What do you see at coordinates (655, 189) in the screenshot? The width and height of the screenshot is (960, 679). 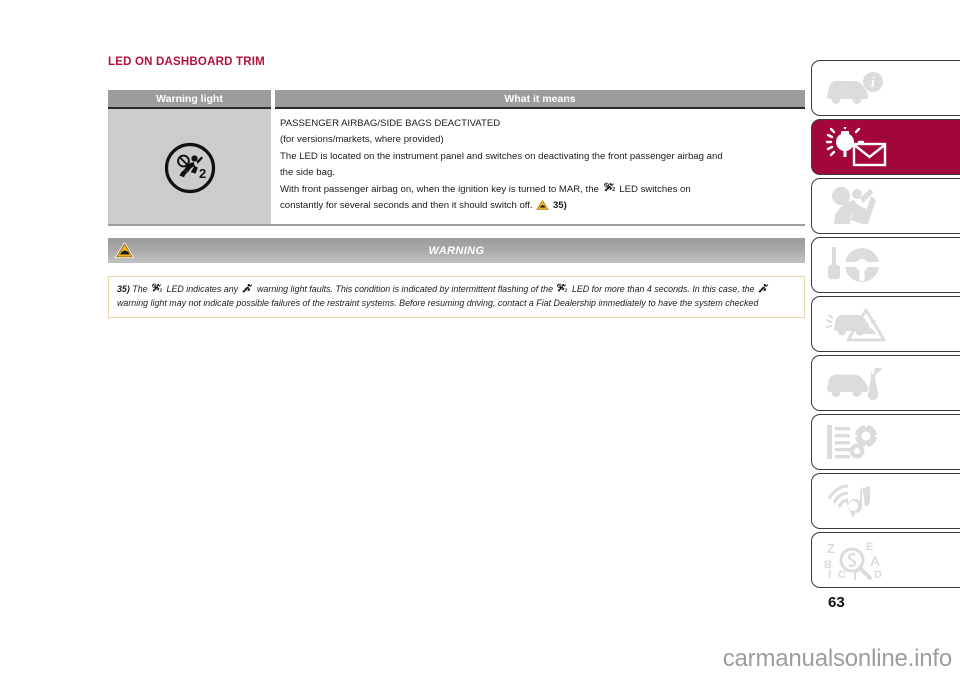 I see `text-line-5-part-b: LED switches on` at bounding box center [655, 189].